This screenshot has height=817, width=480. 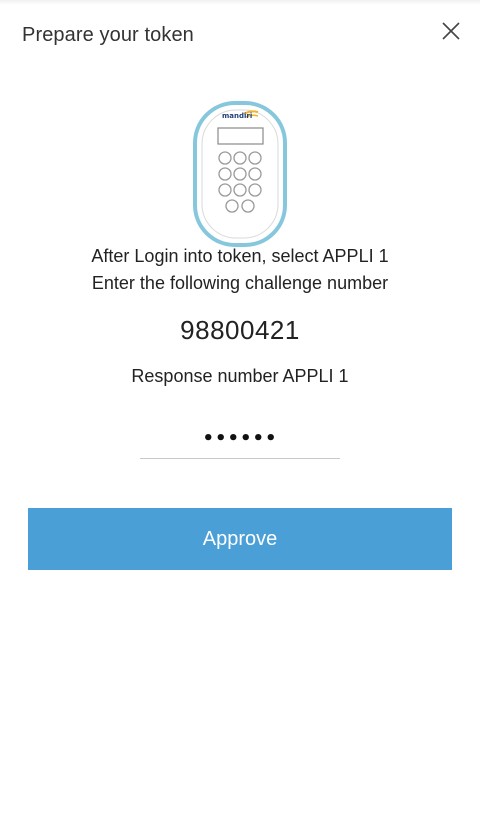 I want to click on response-label: Response number APPLI 1, so click(x=240, y=376).